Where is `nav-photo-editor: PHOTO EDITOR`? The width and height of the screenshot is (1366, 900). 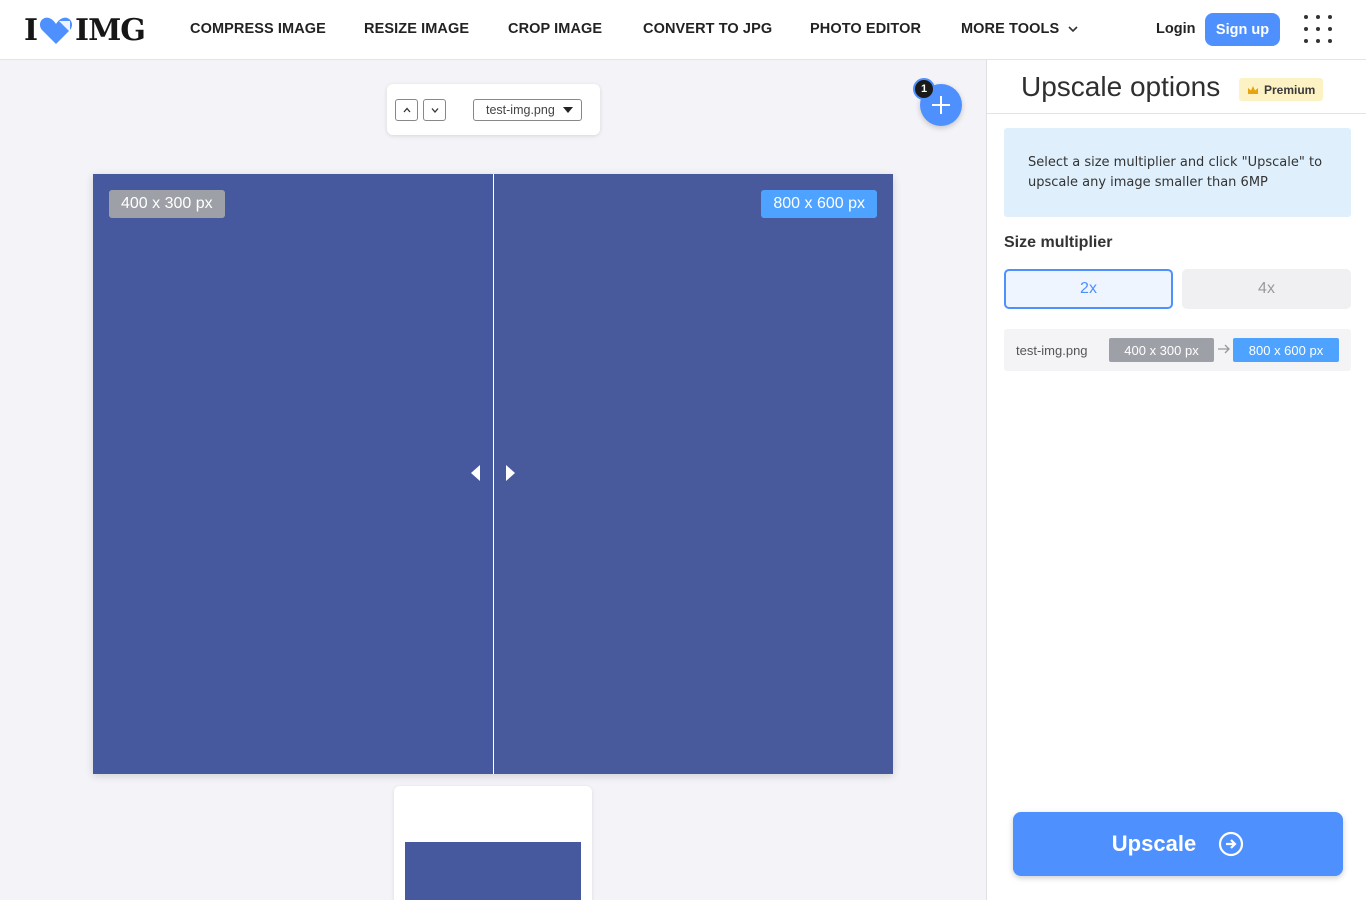
nav-photo-editor: PHOTO EDITOR is located at coordinates (865, 29).